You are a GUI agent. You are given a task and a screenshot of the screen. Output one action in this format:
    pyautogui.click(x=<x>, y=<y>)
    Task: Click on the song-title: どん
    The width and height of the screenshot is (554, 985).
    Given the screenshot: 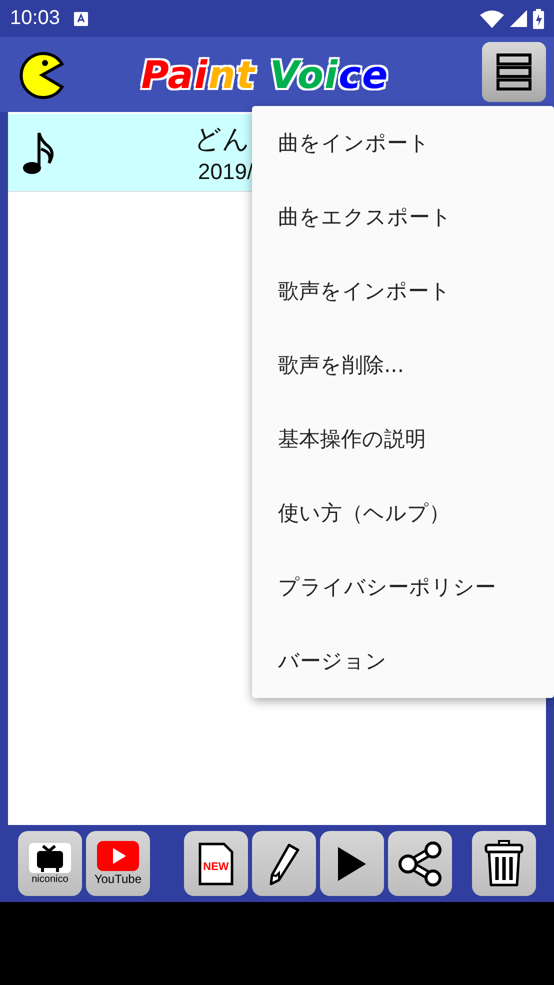 What is the action you would take?
    pyautogui.click(x=222, y=139)
    